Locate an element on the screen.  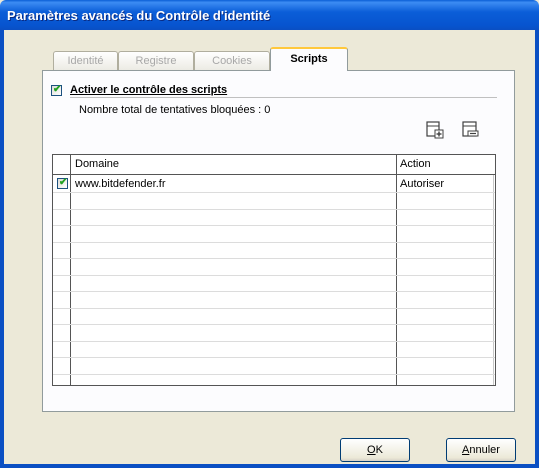
enable-scripts-label: Activer le contrôle des scripts is located at coordinates (148, 90).